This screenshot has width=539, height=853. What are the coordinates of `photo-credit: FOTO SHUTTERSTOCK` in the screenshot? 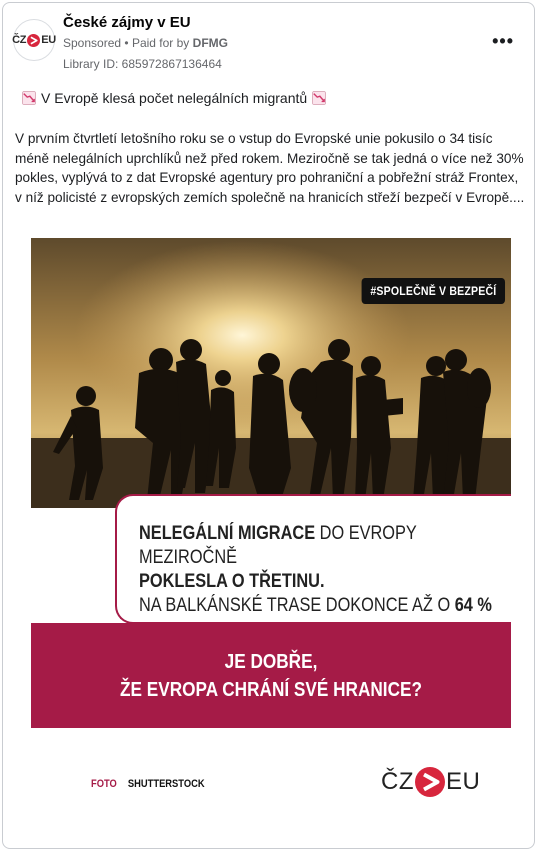 It's located at (148, 784).